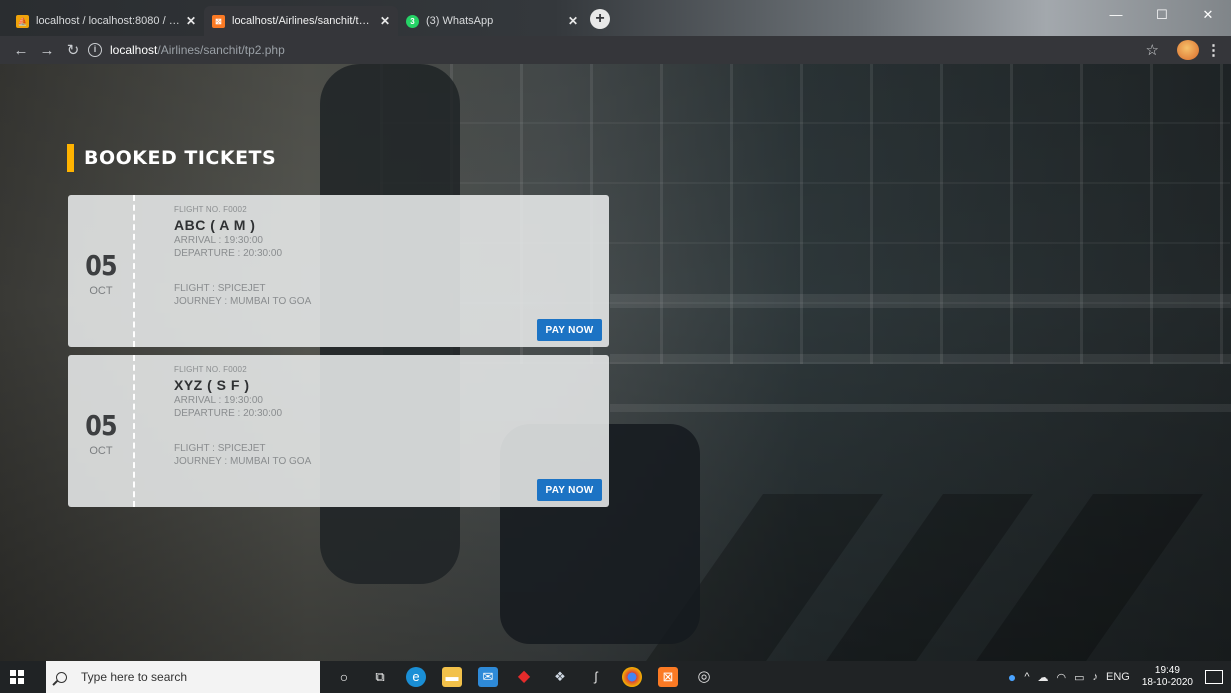  I want to click on battery-icon: ▭, so click(1079, 677).